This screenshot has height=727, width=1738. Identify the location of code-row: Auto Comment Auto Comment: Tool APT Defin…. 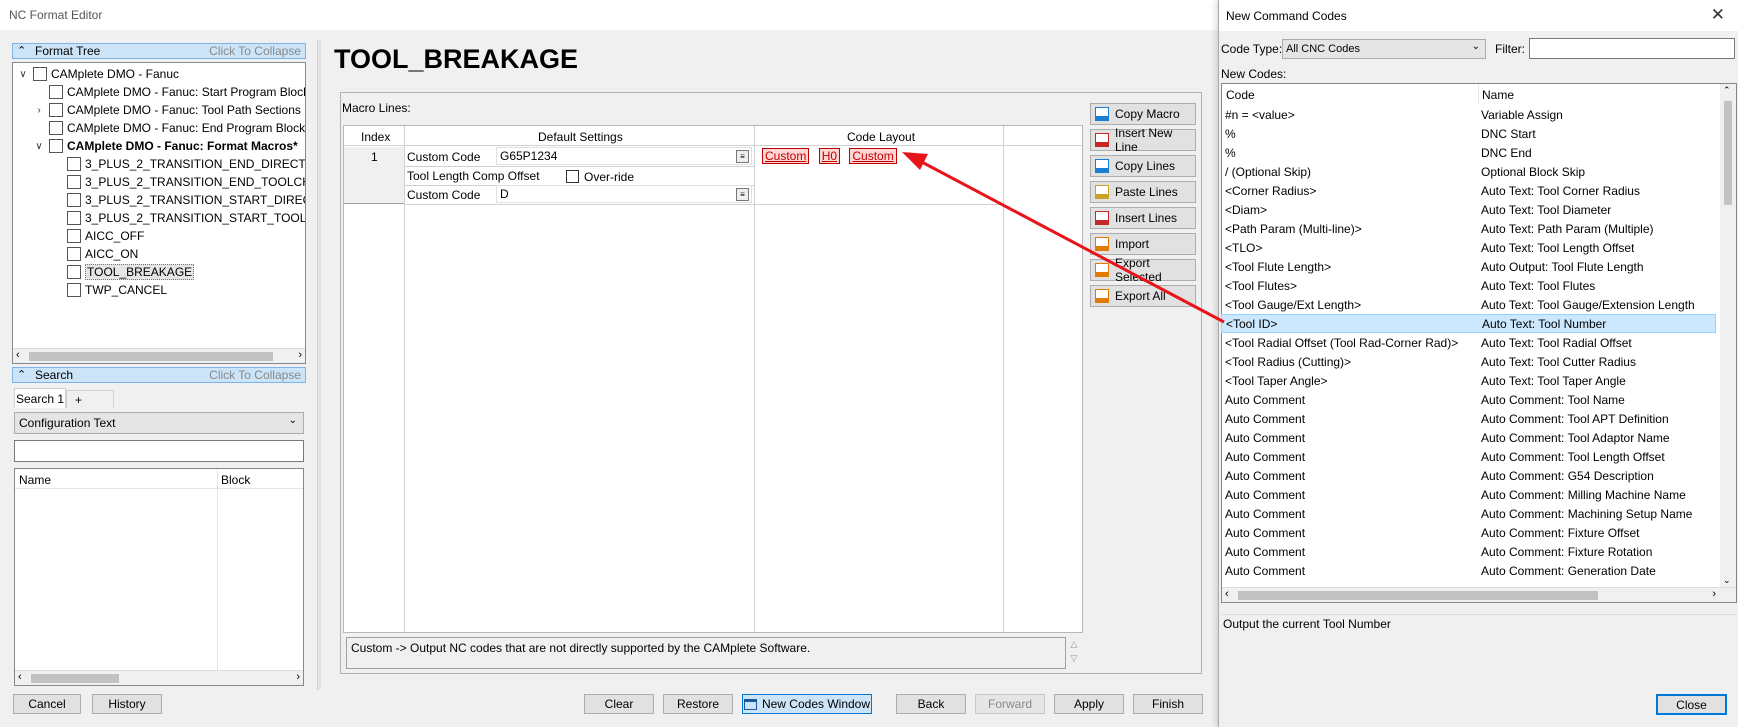
(1468, 418).